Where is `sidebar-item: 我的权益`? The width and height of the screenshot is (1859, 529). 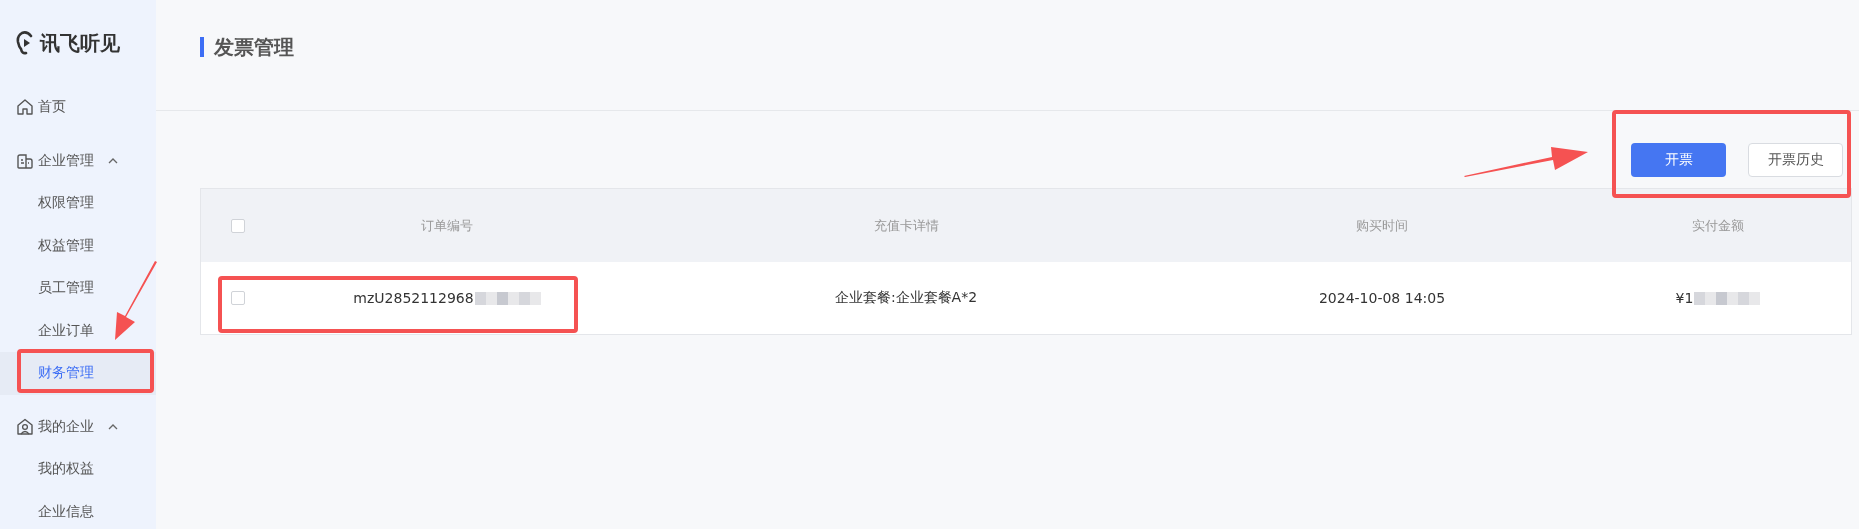 sidebar-item: 我的权益 is located at coordinates (78, 469).